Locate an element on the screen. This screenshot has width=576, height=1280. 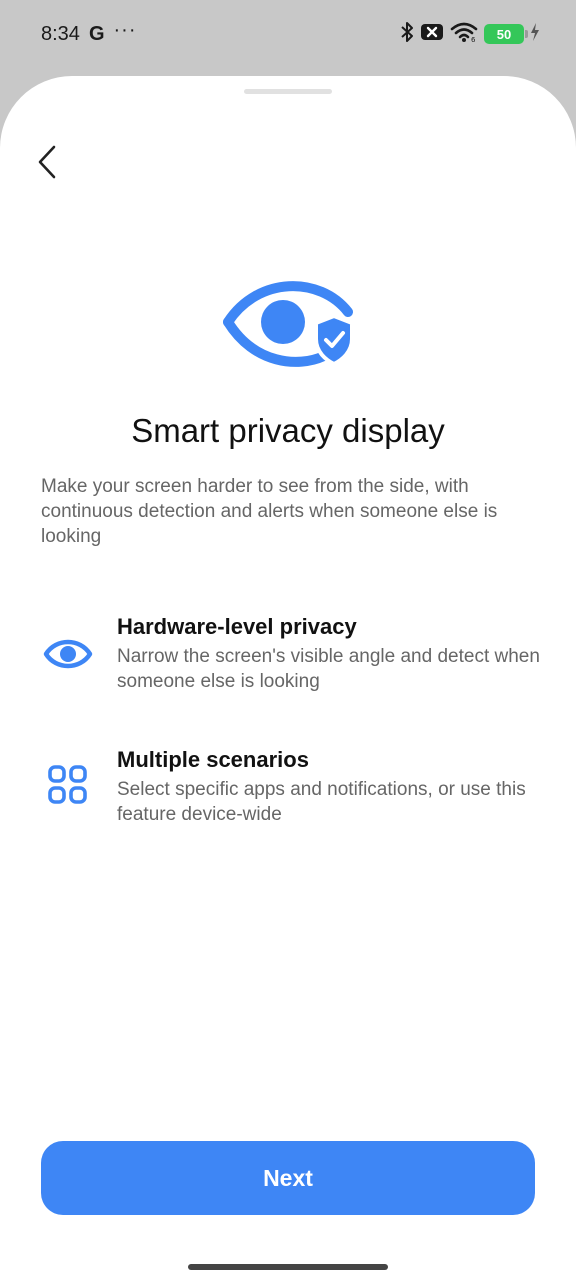
feature-title: Hardware-level privacy is located at coordinates (237, 626).